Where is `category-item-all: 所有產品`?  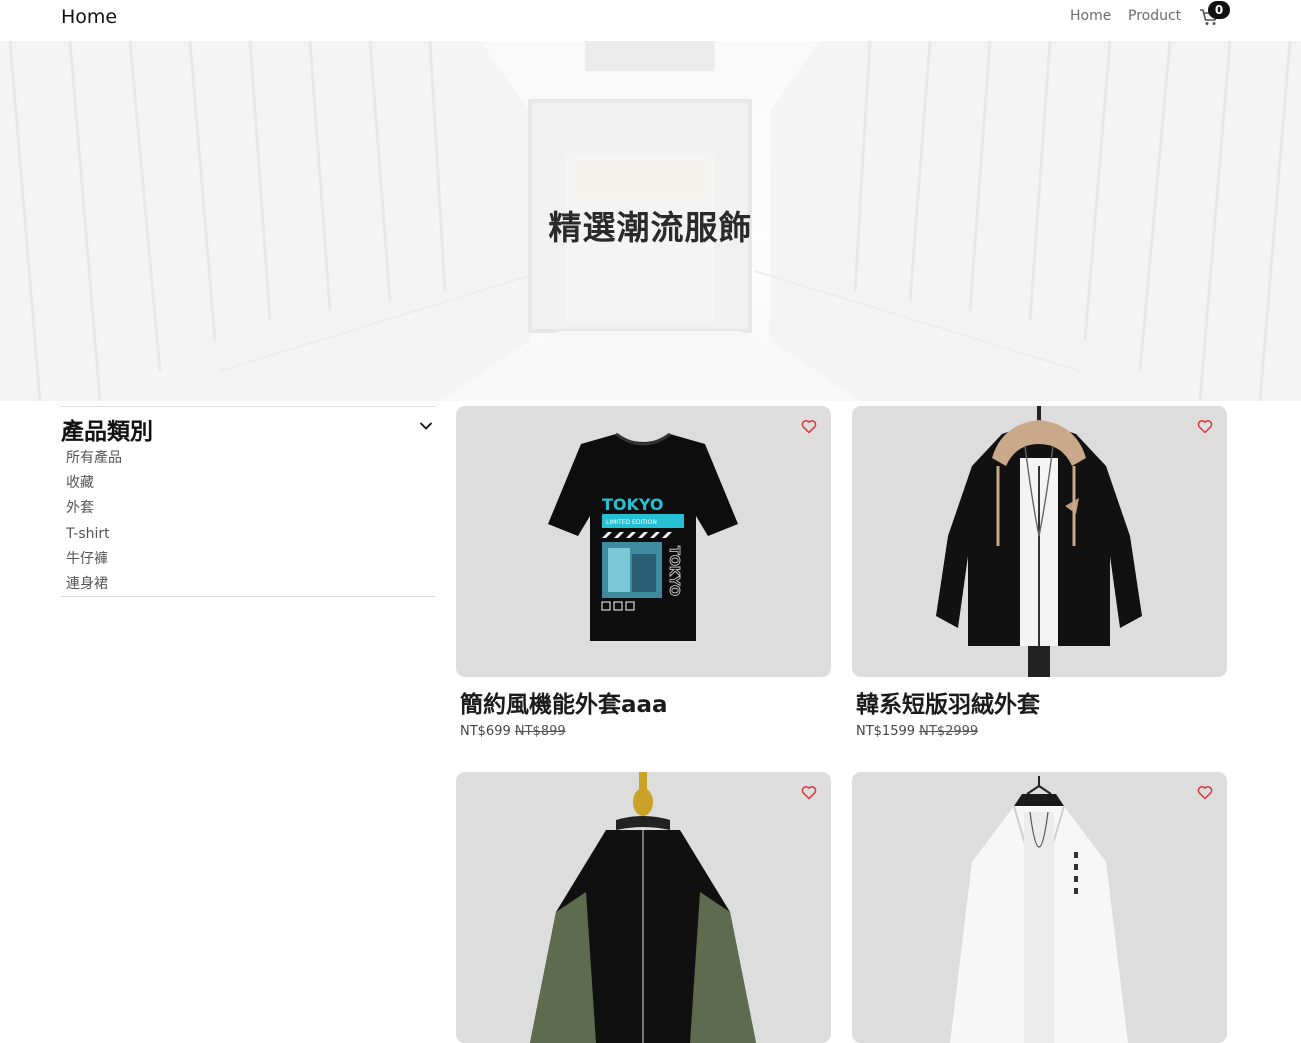 category-item-all: 所有產品 is located at coordinates (94, 461).